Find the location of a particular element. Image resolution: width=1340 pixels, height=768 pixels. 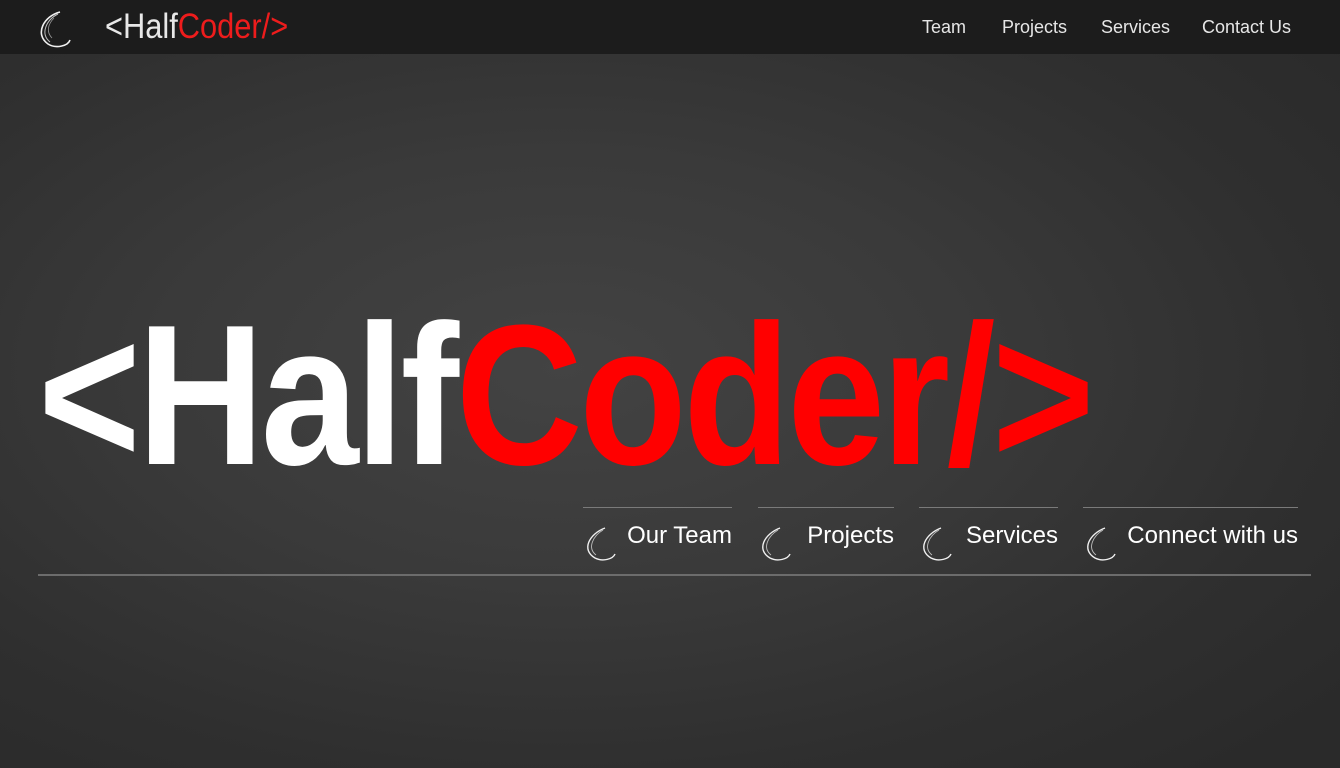

nav-link-team: Team is located at coordinates (944, 27).